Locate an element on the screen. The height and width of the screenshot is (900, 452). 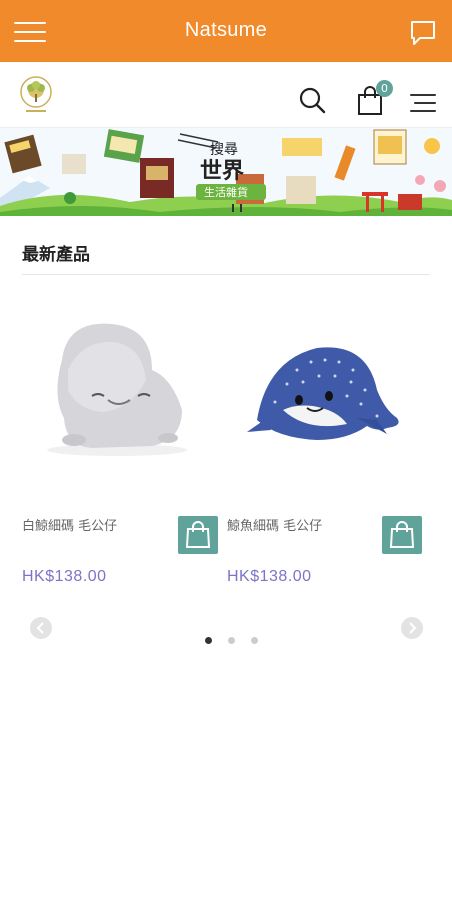
search-icon is located at coordinates (312, 100).